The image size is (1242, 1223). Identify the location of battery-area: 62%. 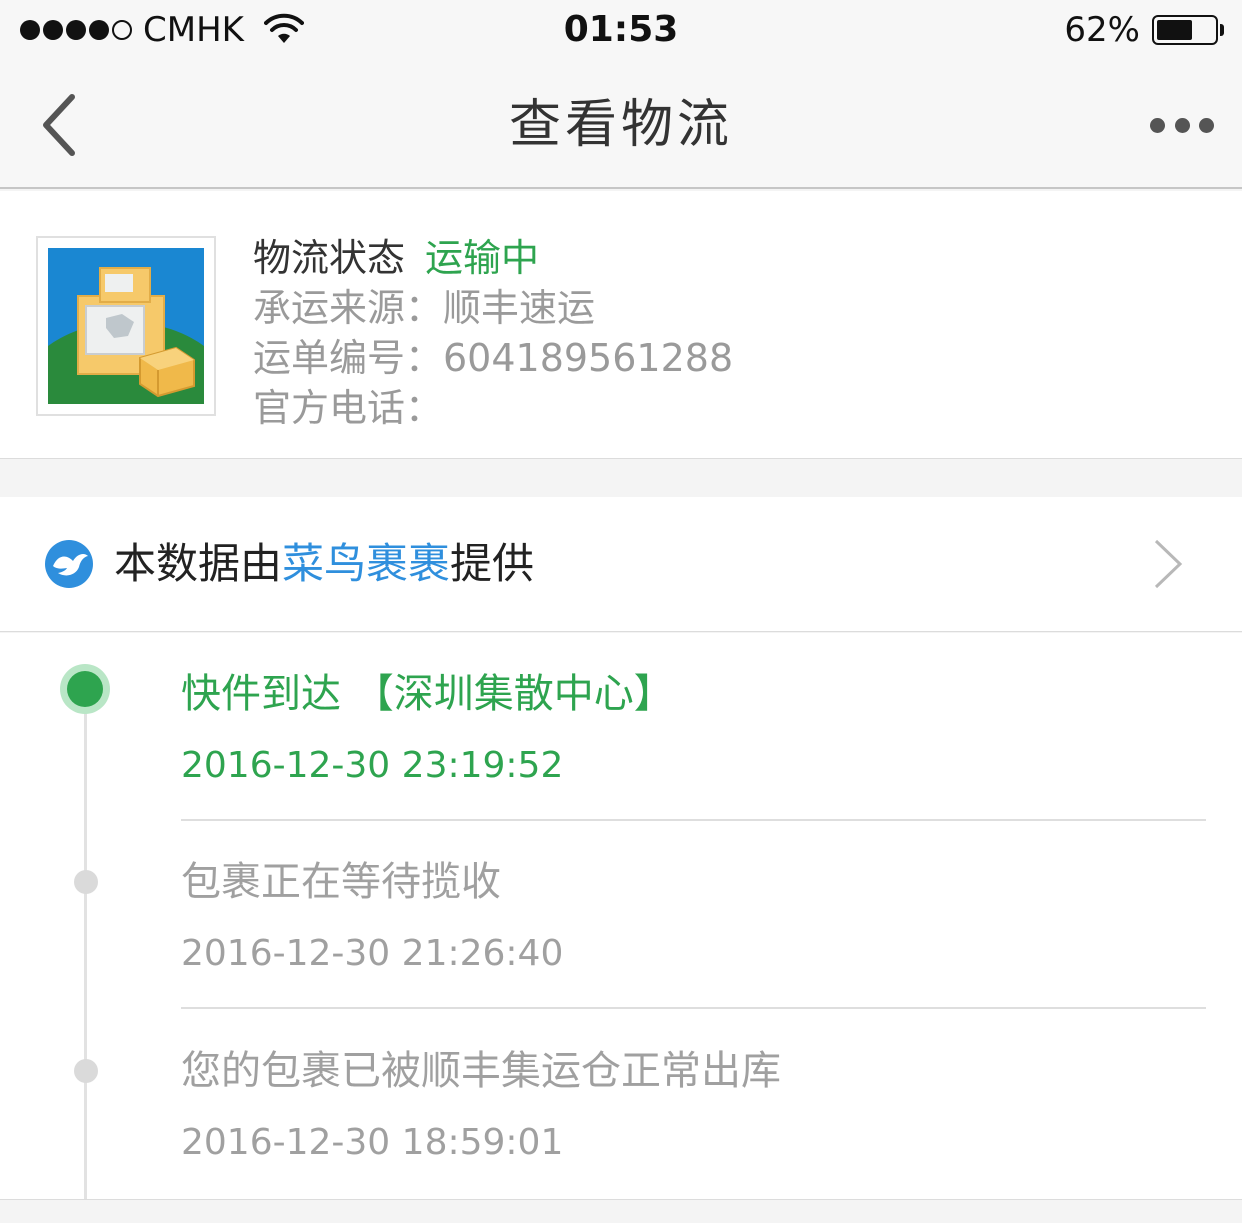
(1144, 30).